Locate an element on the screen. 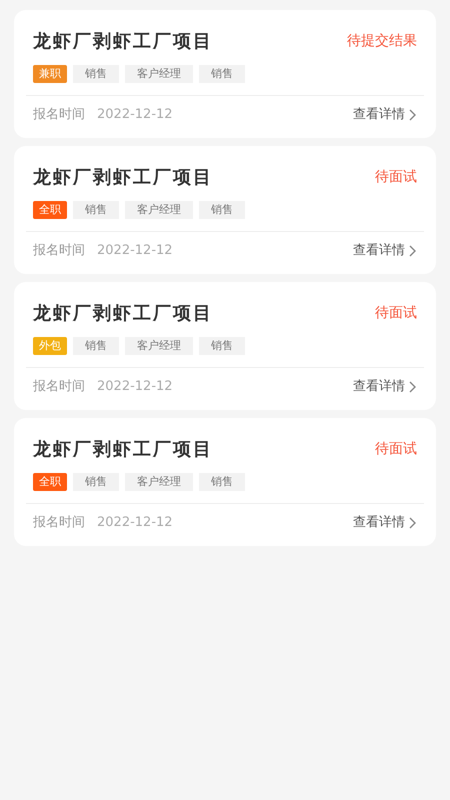 This screenshot has height=800, width=450. status-label: 待提交结果 is located at coordinates (382, 41).